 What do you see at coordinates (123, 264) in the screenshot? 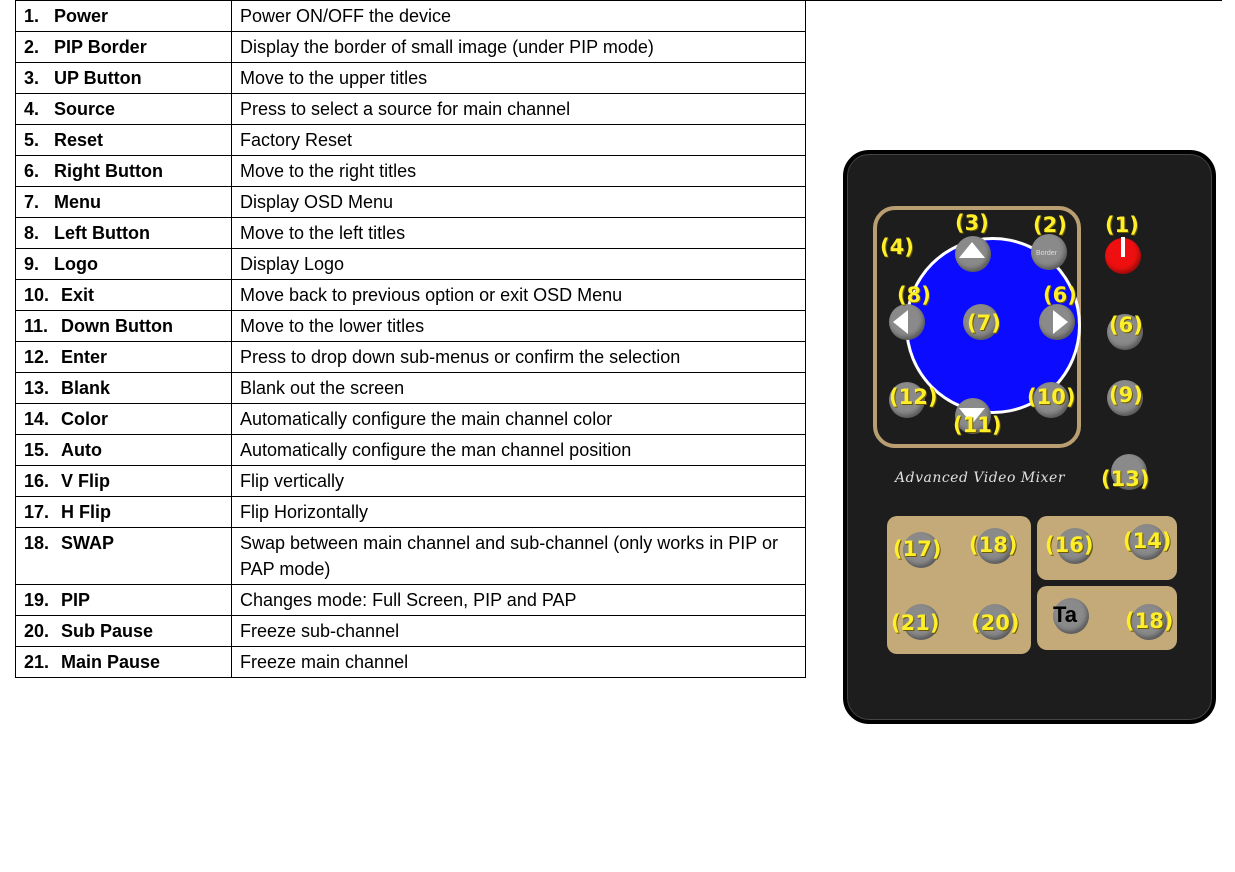
I see `key-cell: 9. Logo` at bounding box center [123, 264].